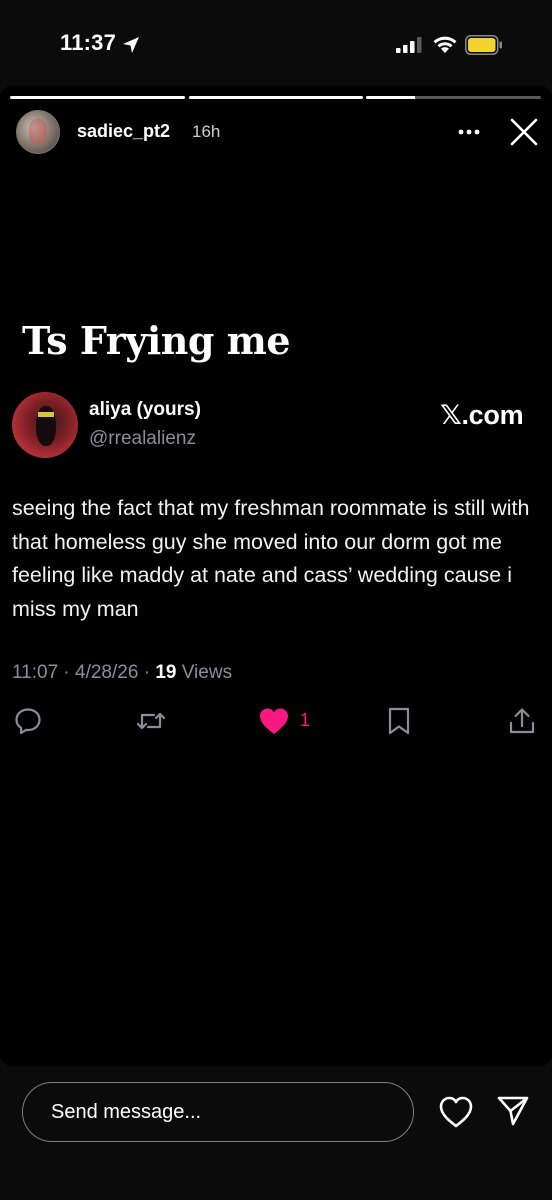 Image resolution: width=552 pixels, height=1200 pixels. What do you see at coordinates (492, 415) in the screenshot?
I see `x-logo-domain: .com` at bounding box center [492, 415].